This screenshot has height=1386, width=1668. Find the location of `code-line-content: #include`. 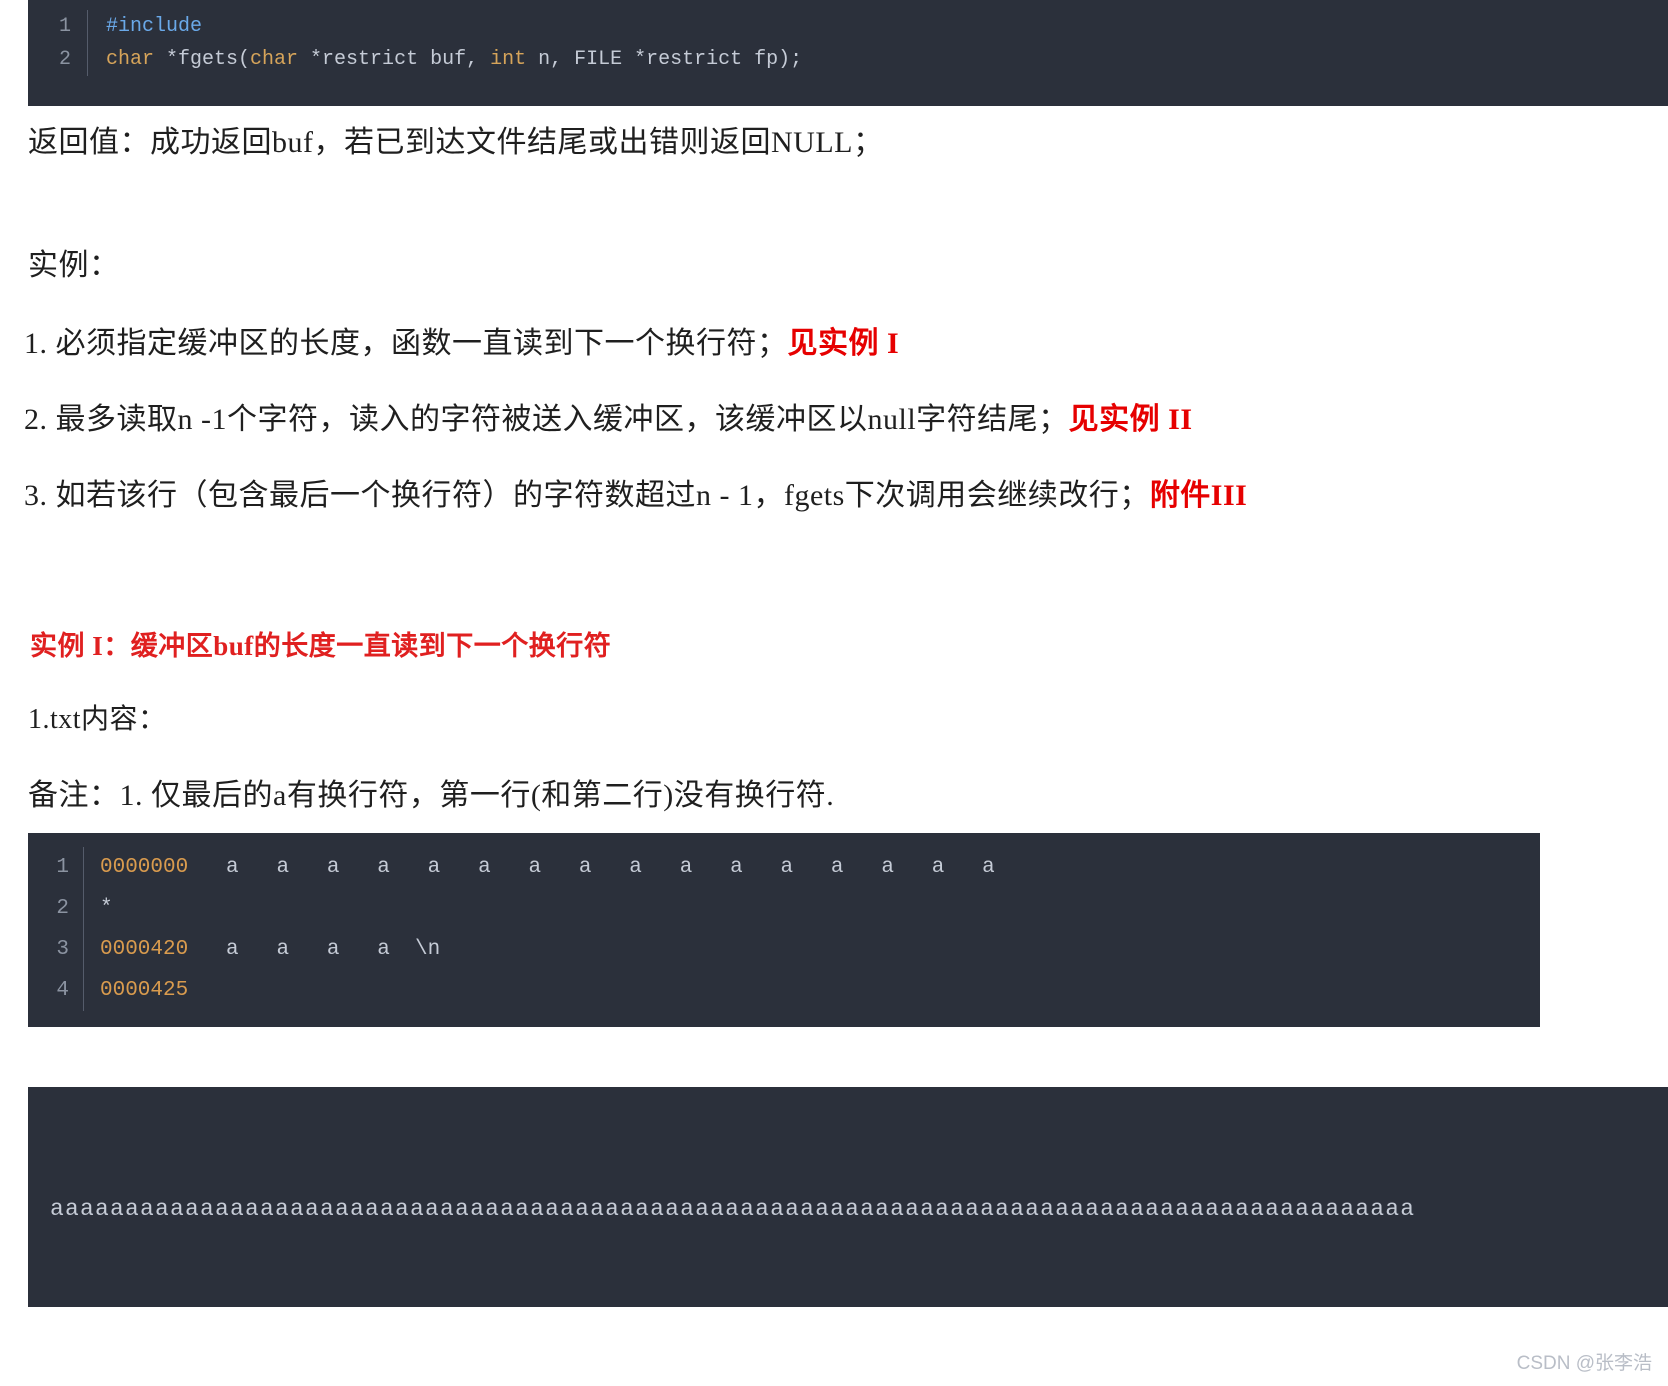

code-line-content: #include is located at coordinates (151, 26).